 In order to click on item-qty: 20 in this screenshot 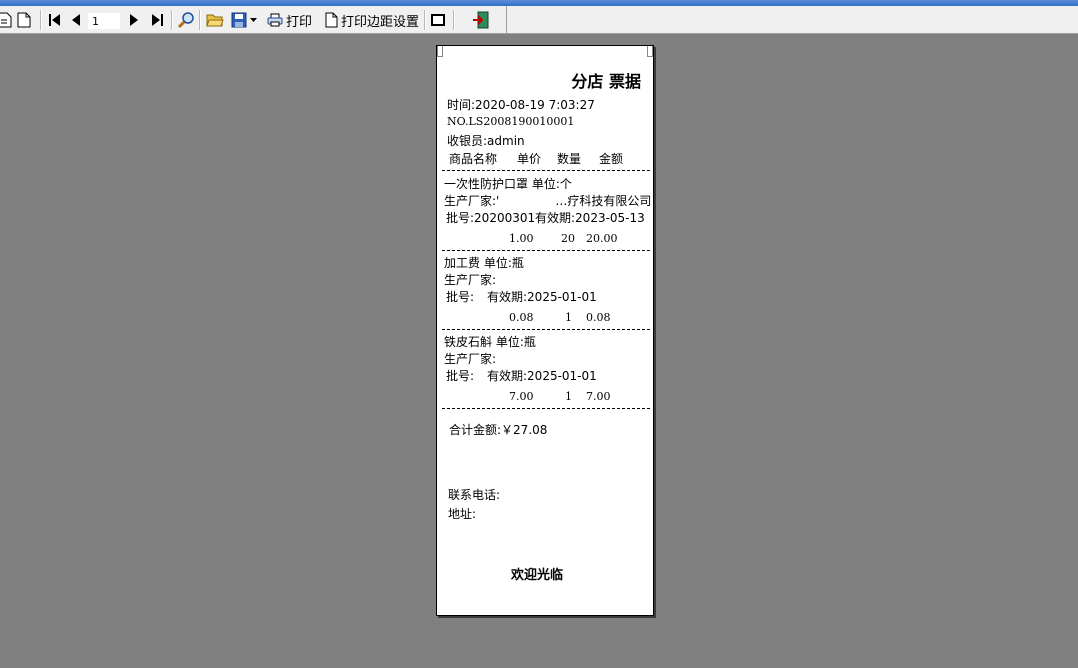, I will do `click(568, 238)`.